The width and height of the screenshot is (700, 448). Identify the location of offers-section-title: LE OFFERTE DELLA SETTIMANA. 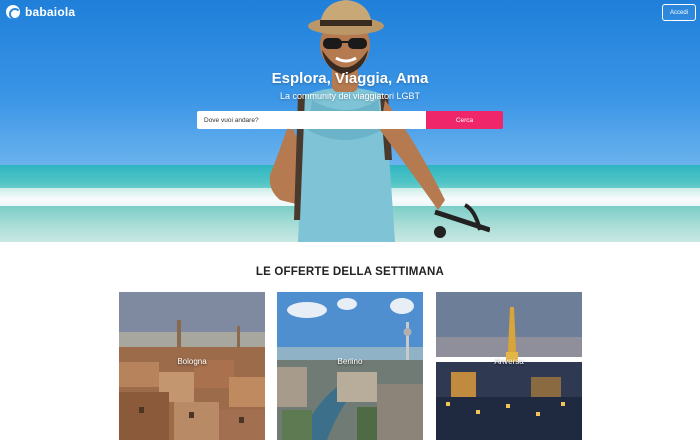
(350, 272).